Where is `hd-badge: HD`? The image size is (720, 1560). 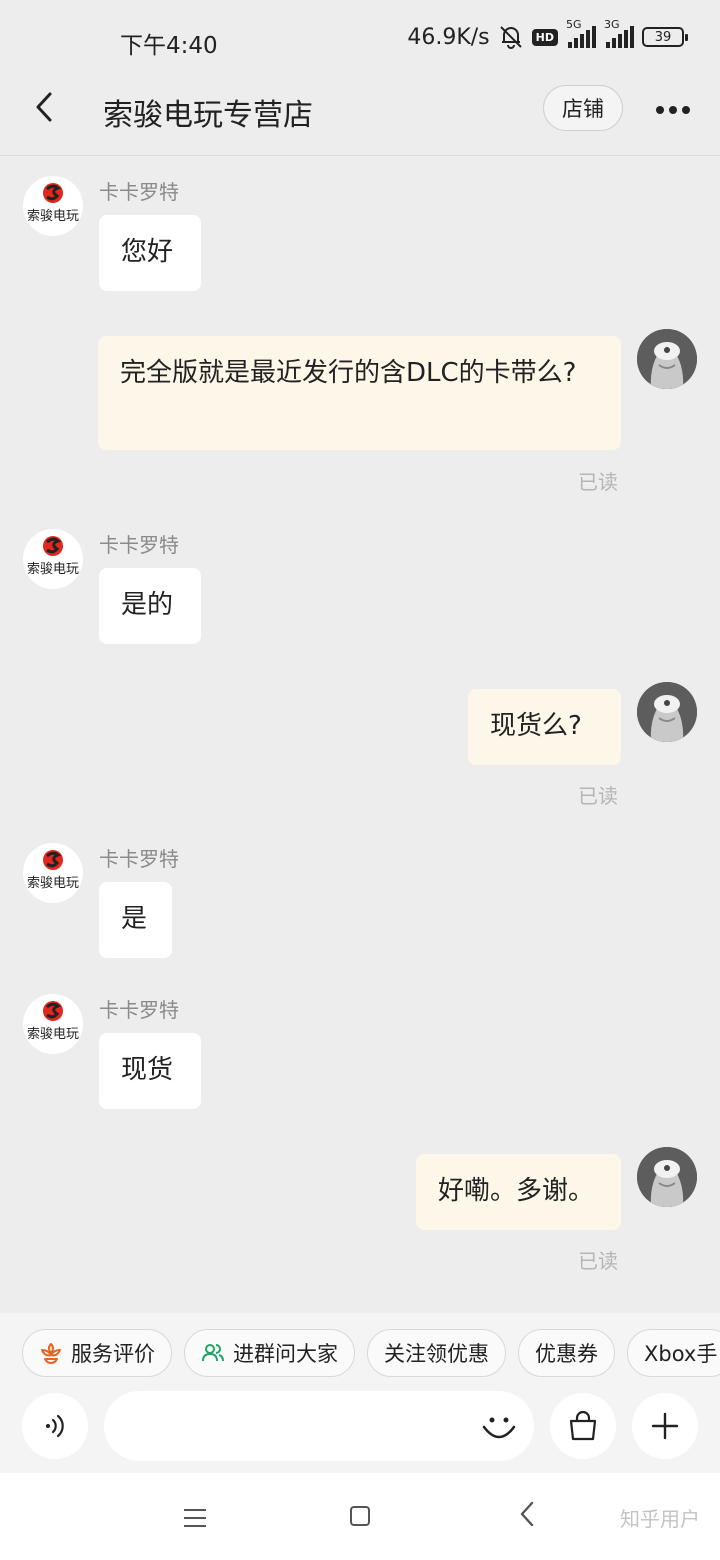 hd-badge: HD is located at coordinates (544, 37).